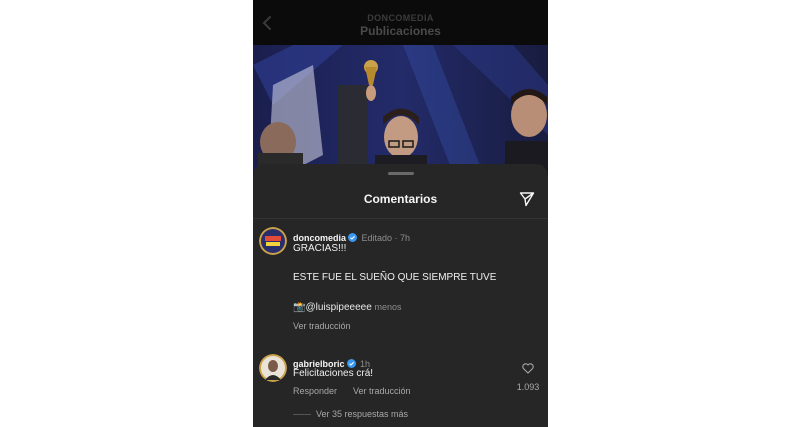 This screenshot has width=800, height=427. Describe the element at coordinates (362, 414) in the screenshot. I see `view-replies-link: Ver 35 respuestas más` at that location.